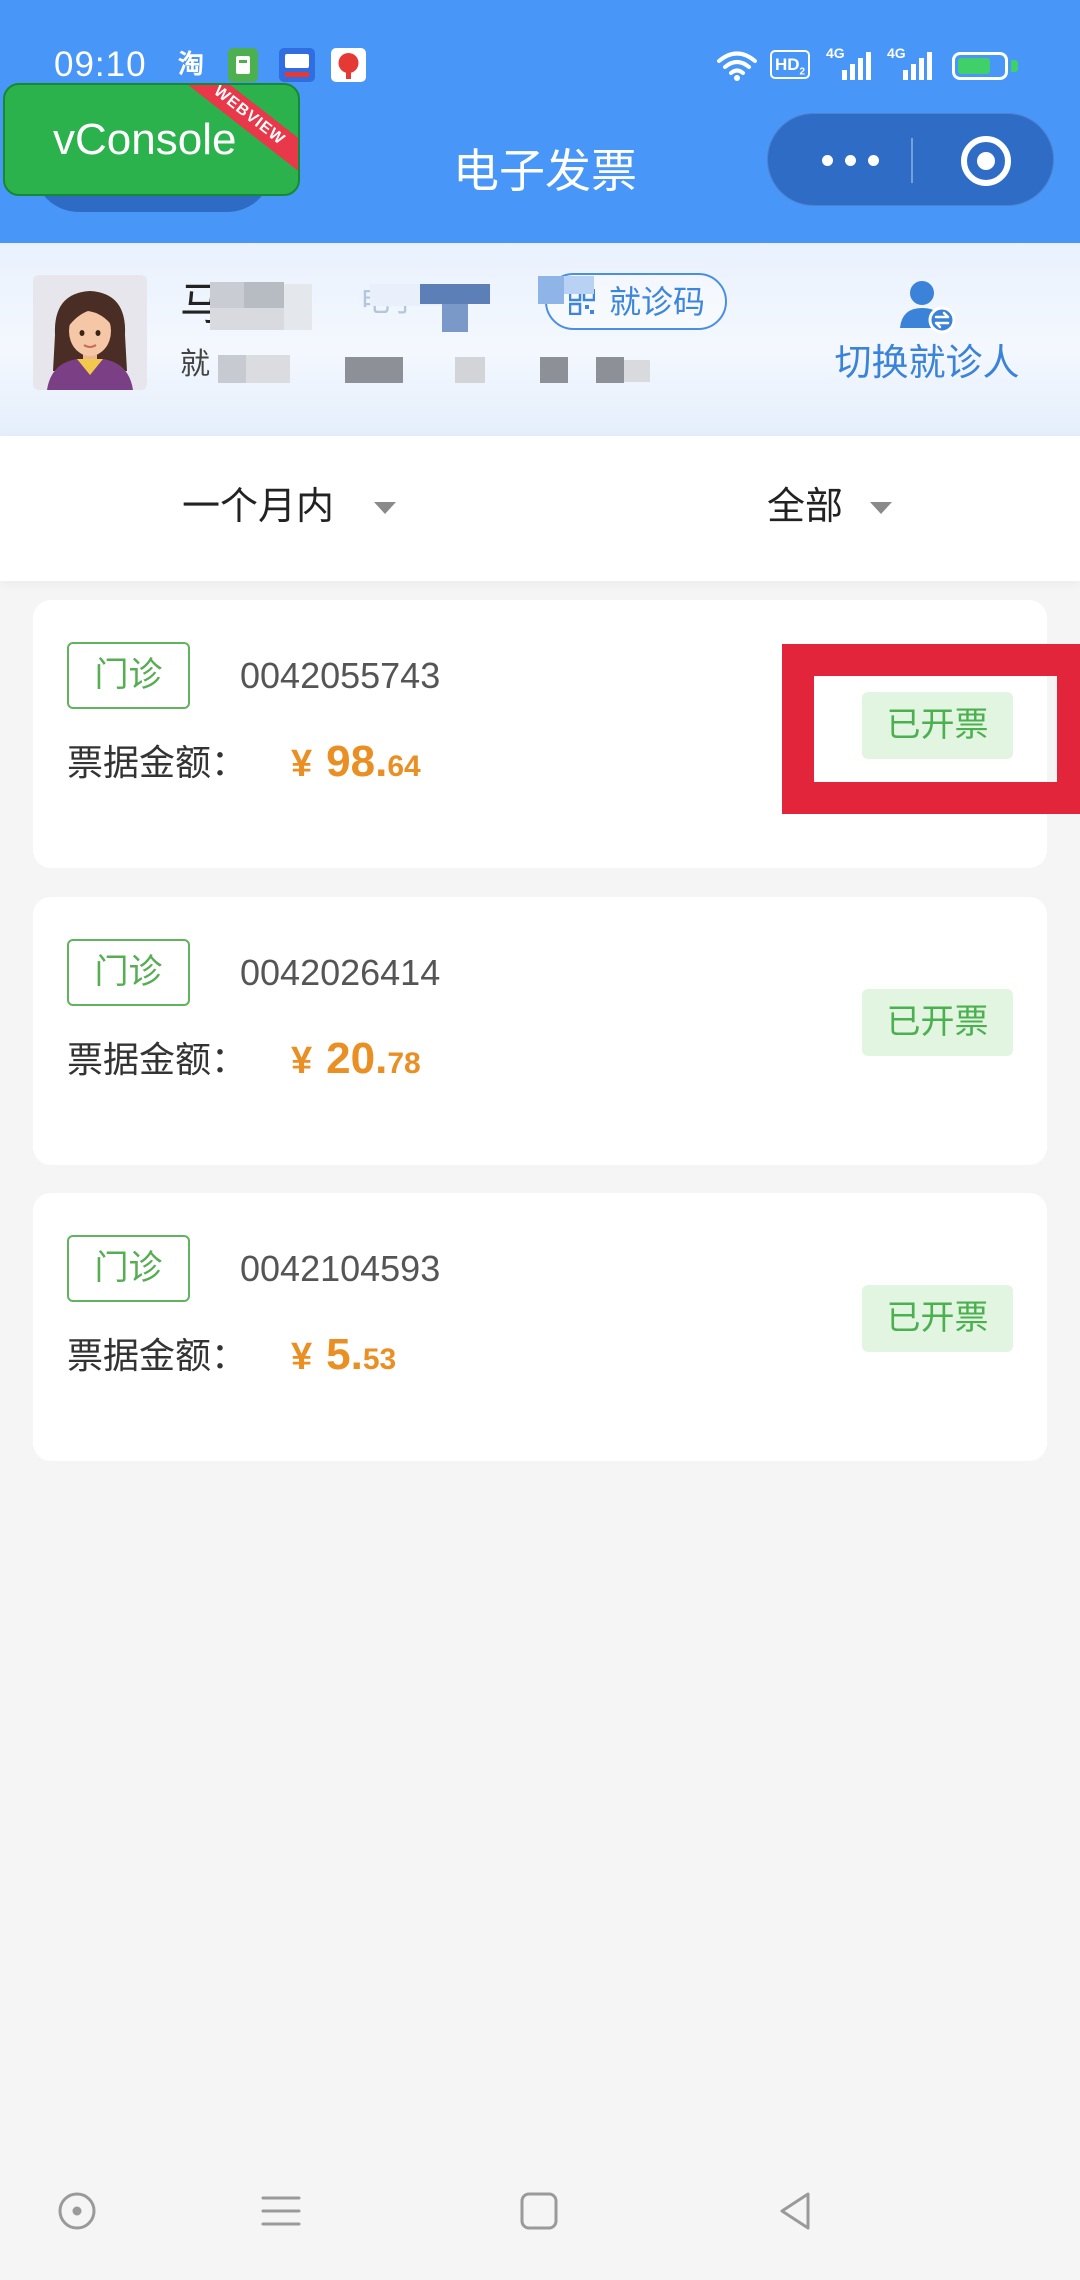  Describe the element at coordinates (737, 66) in the screenshot. I see `wifi-icon` at that location.